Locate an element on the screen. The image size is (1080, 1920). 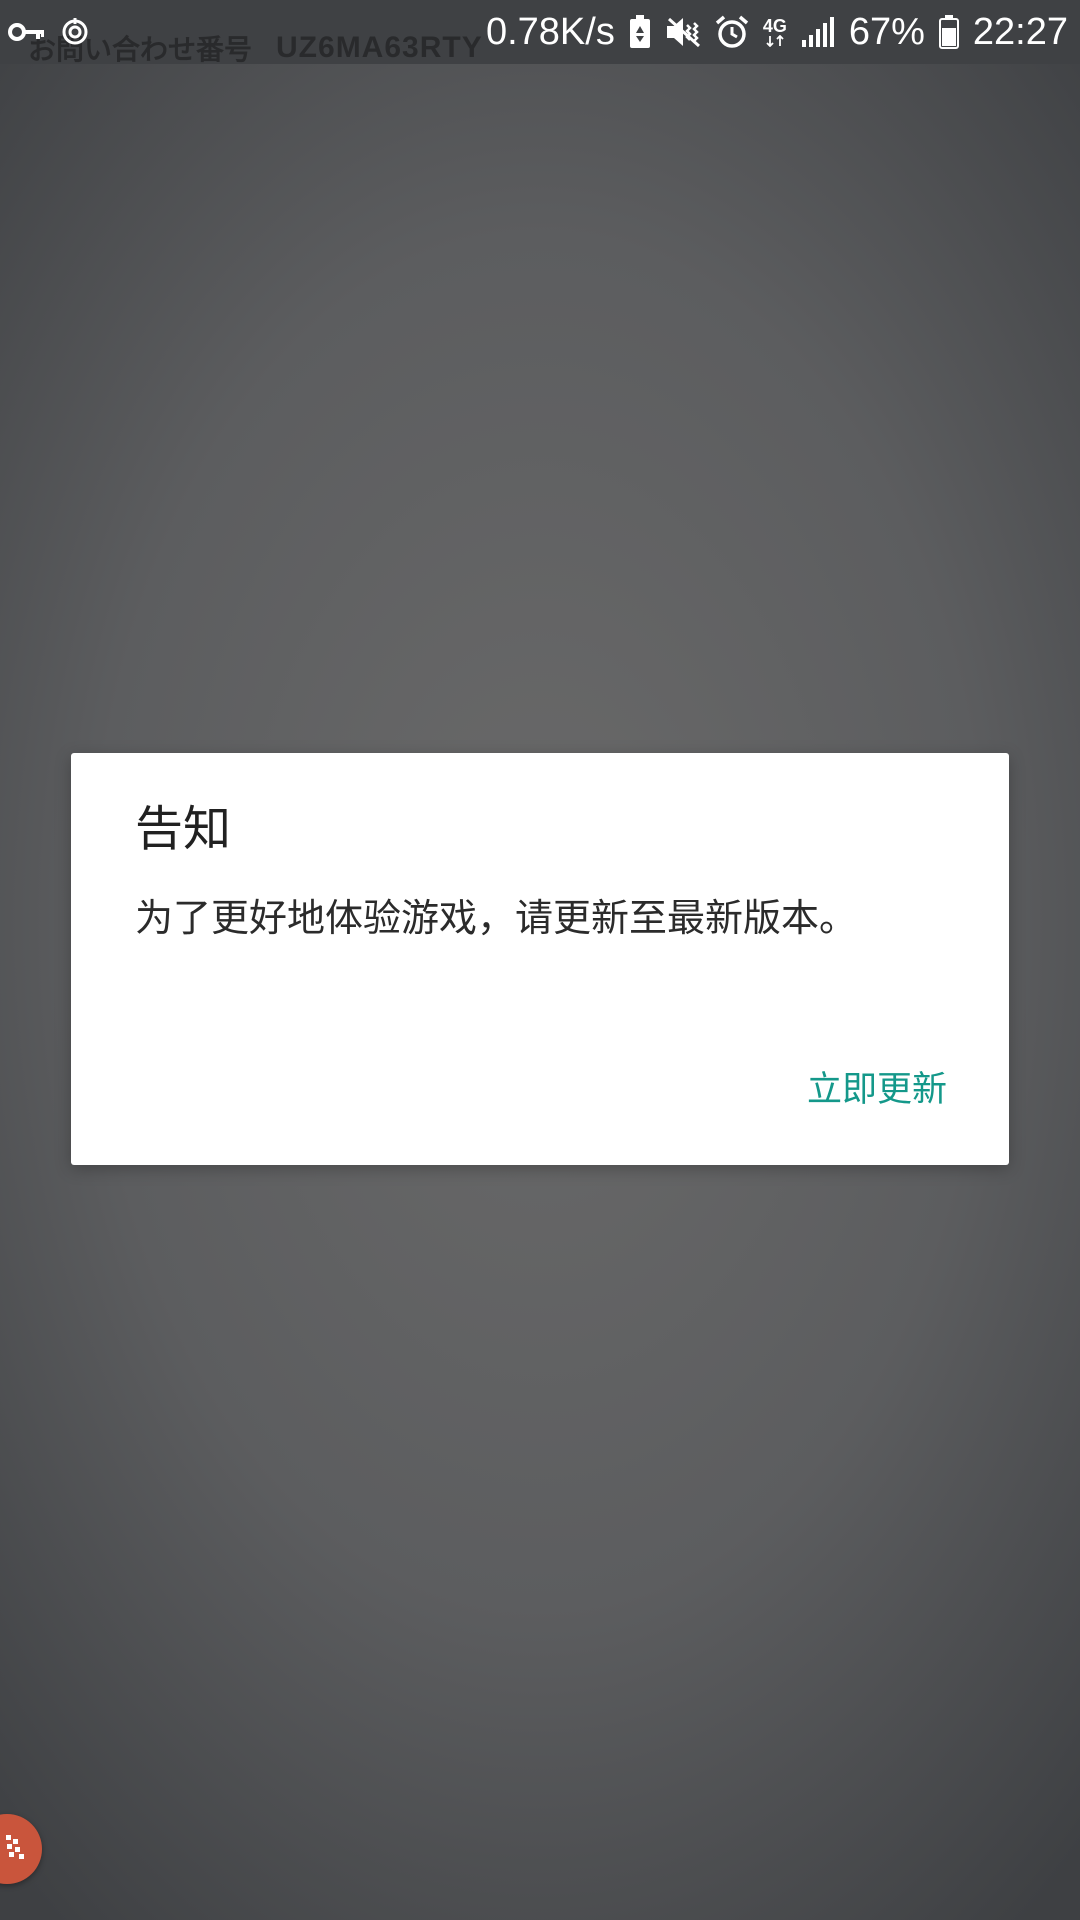
floating-assistant-button is located at coordinates (21, 1849).